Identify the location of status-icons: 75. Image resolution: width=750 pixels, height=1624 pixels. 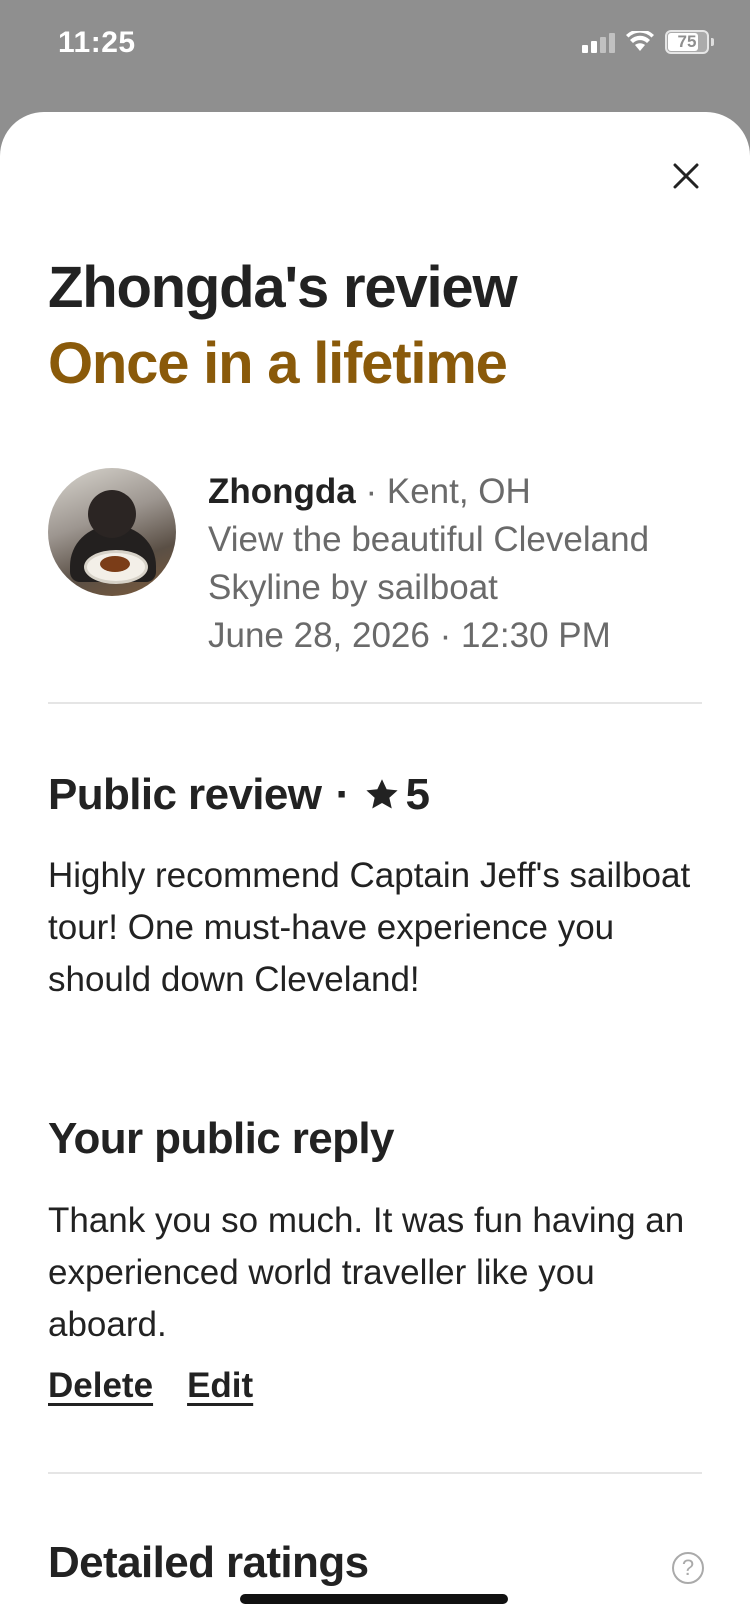
(648, 42).